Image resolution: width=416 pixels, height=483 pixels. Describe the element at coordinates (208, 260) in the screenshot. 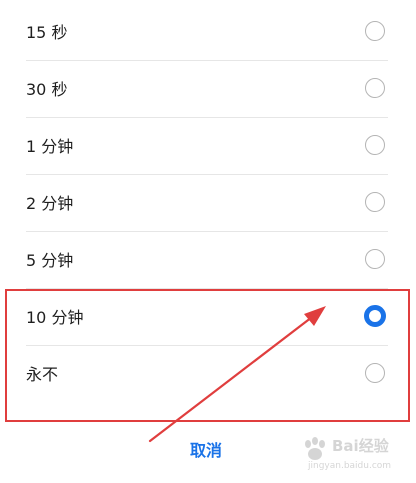

I see `option-row-5min: 5 分钟` at that location.